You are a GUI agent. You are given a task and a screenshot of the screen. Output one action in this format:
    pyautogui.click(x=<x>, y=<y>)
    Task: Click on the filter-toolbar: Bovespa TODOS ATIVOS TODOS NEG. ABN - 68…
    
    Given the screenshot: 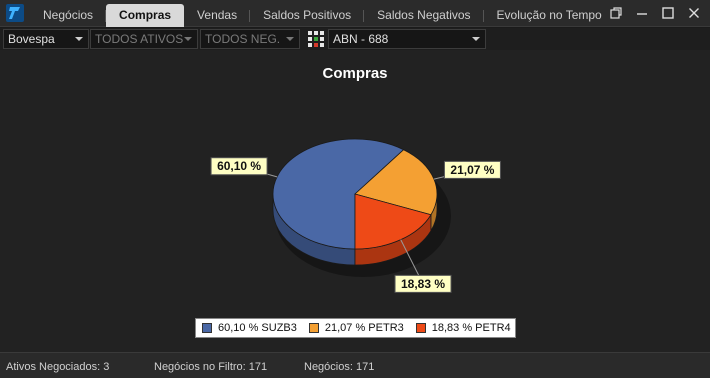 What is the action you would take?
    pyautogui.click(x=355, y=39)
    